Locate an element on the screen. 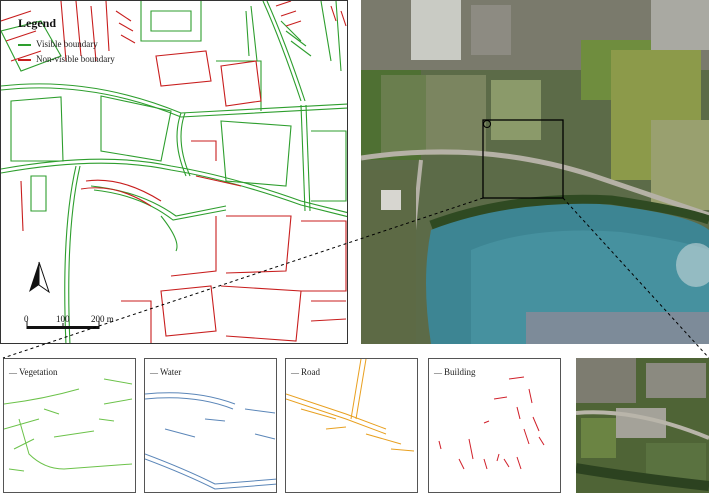  visible-swatch is located at coordinates (24, 44).